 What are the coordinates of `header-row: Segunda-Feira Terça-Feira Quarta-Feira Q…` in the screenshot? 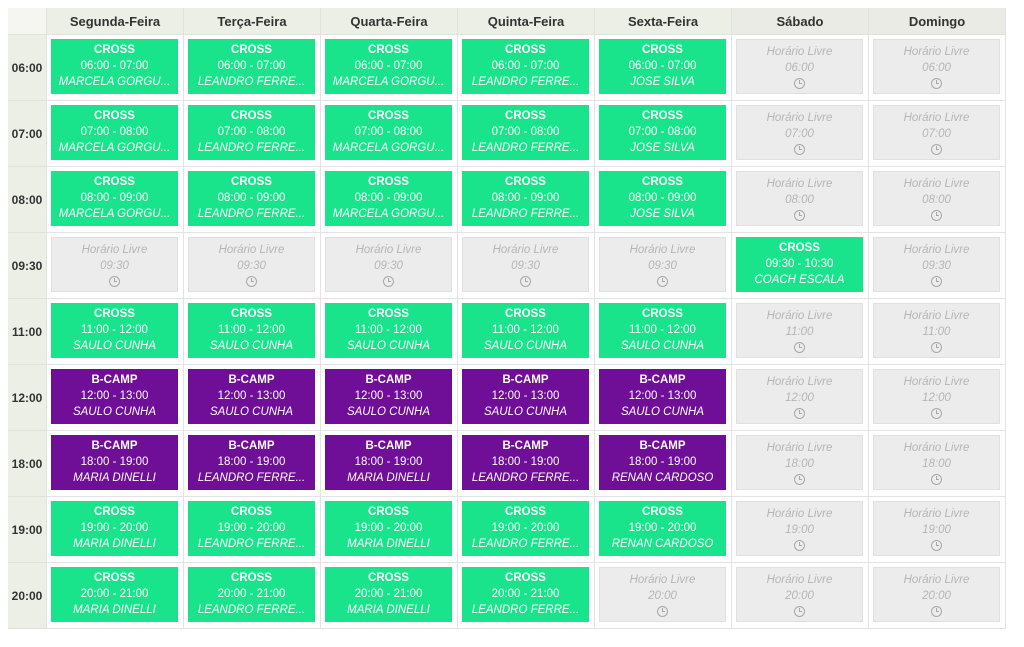 It's located at (507, 21).